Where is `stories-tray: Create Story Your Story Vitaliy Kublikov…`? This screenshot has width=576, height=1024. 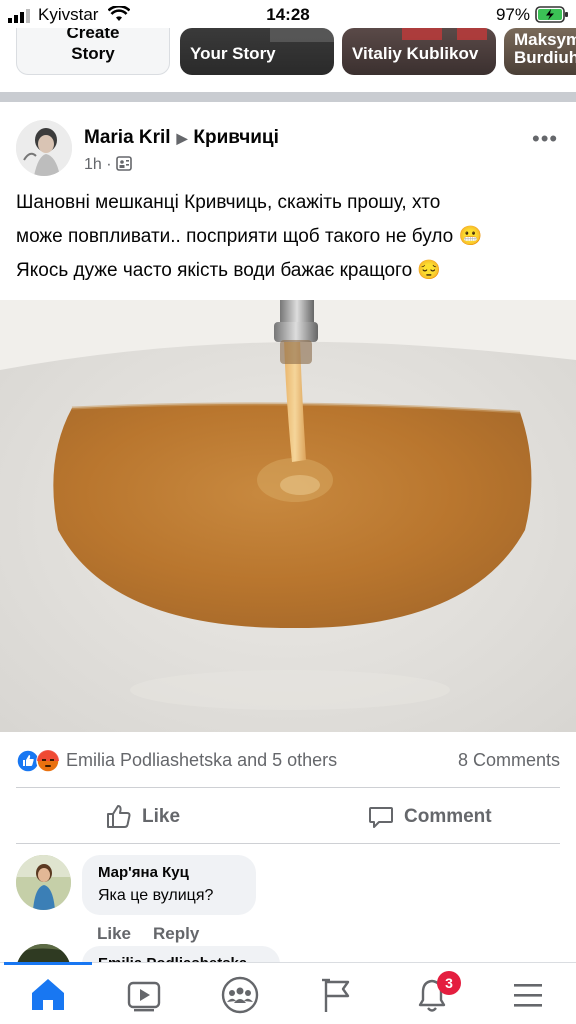 stories-tray: Create Story Your Story Vitaliy Kublikov… is located at coordinates (288, 59).